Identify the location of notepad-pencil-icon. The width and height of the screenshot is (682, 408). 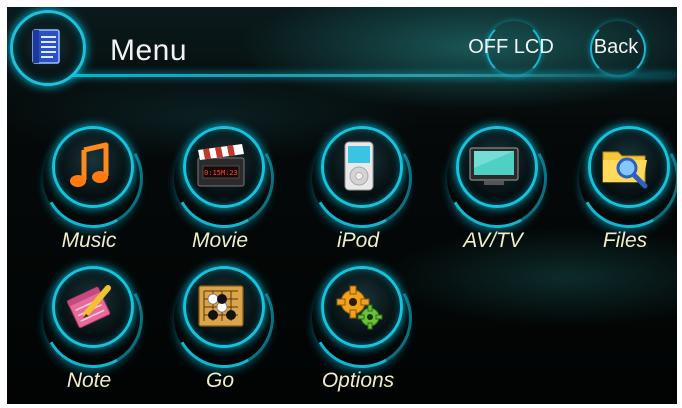
(88, 307).